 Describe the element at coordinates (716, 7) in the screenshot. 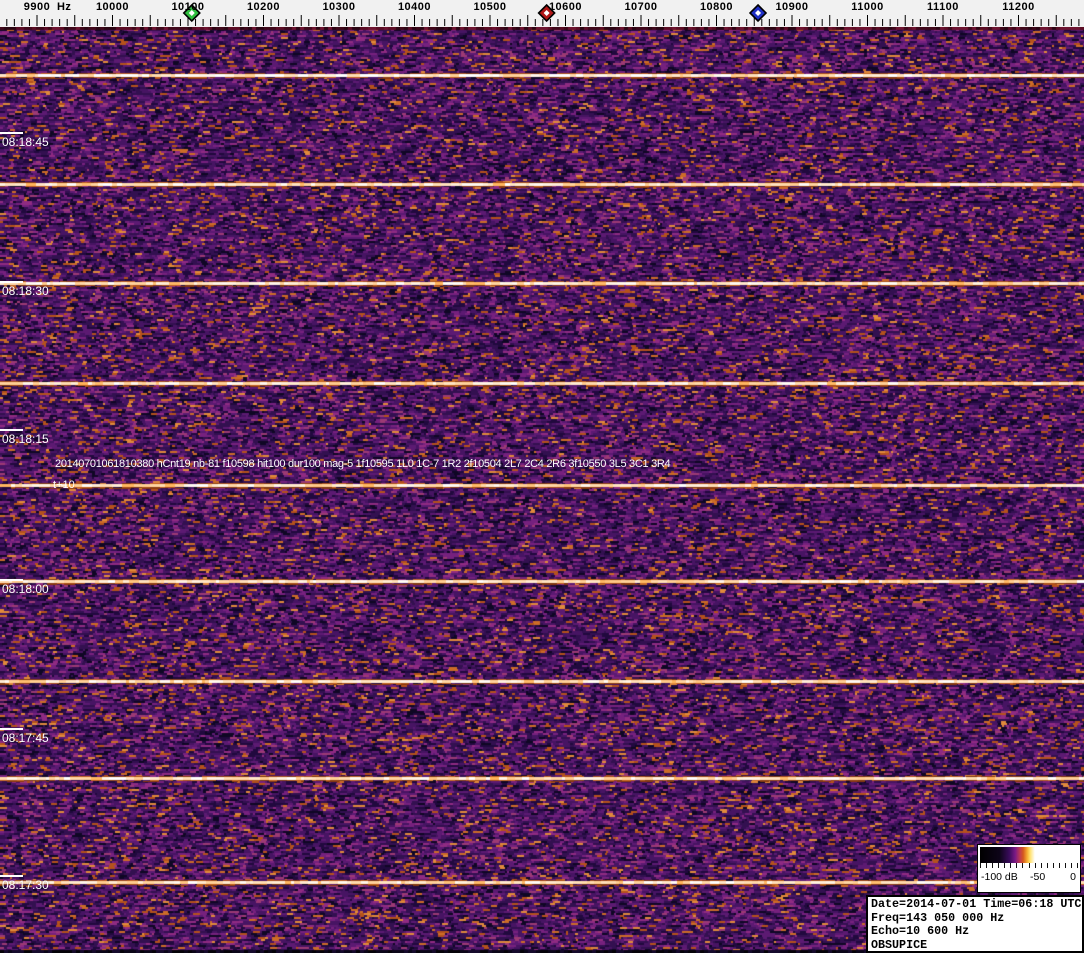

I see `frequency-tick-label: 10800` at that location.